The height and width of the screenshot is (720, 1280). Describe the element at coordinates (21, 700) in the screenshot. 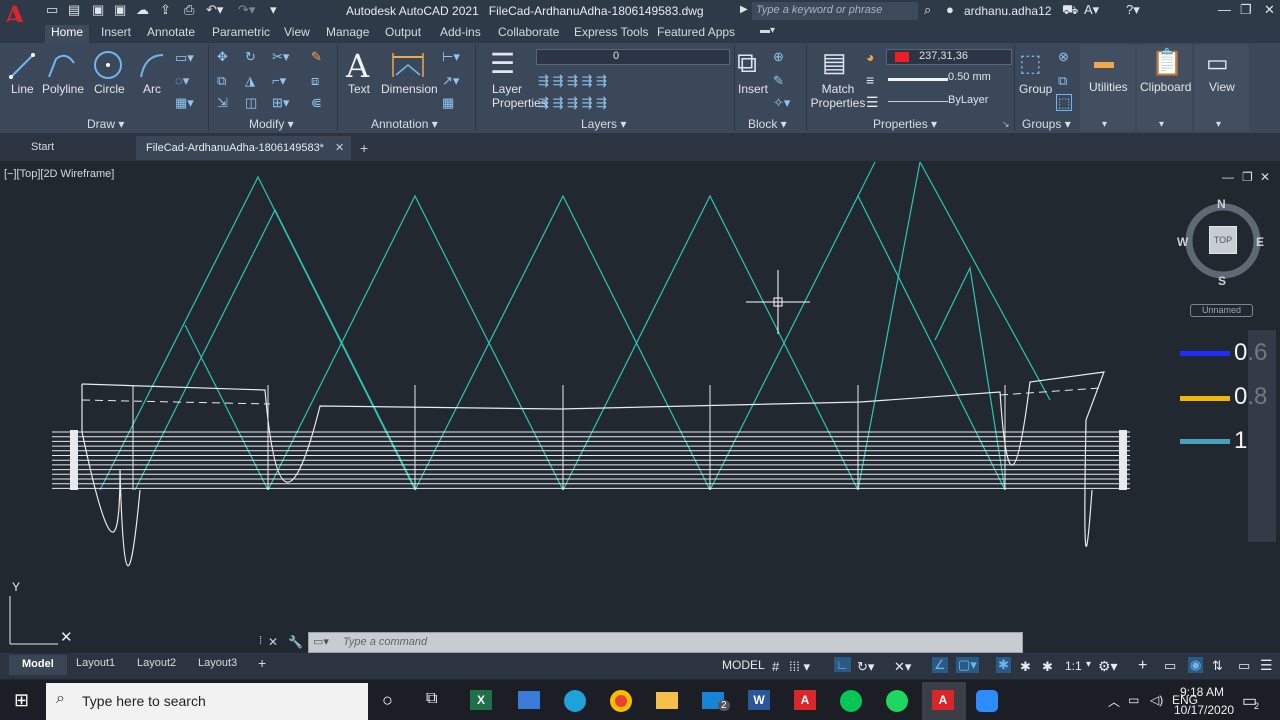

I see `windows-start-icon: ⊞` at that location.